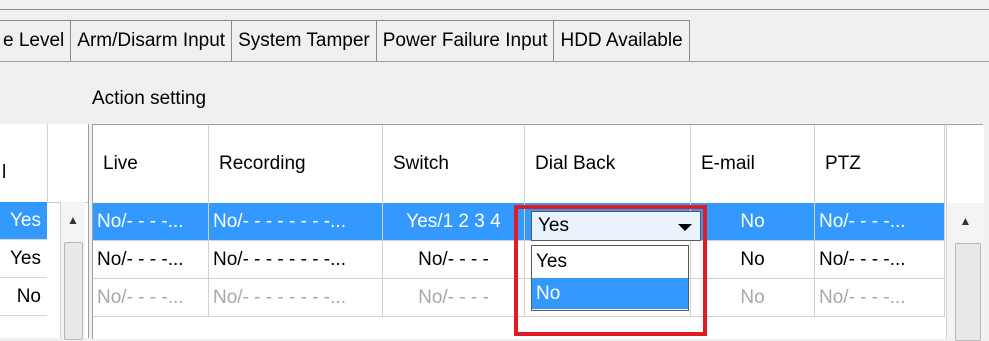  I want to click on column-header-email: E-mail, so click(753, 164).